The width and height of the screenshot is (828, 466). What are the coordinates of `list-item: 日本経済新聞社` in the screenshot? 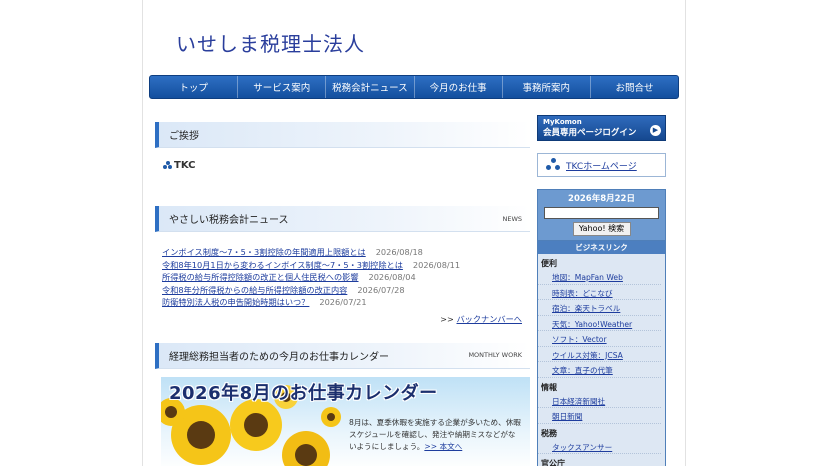 It's located at (599, 400).